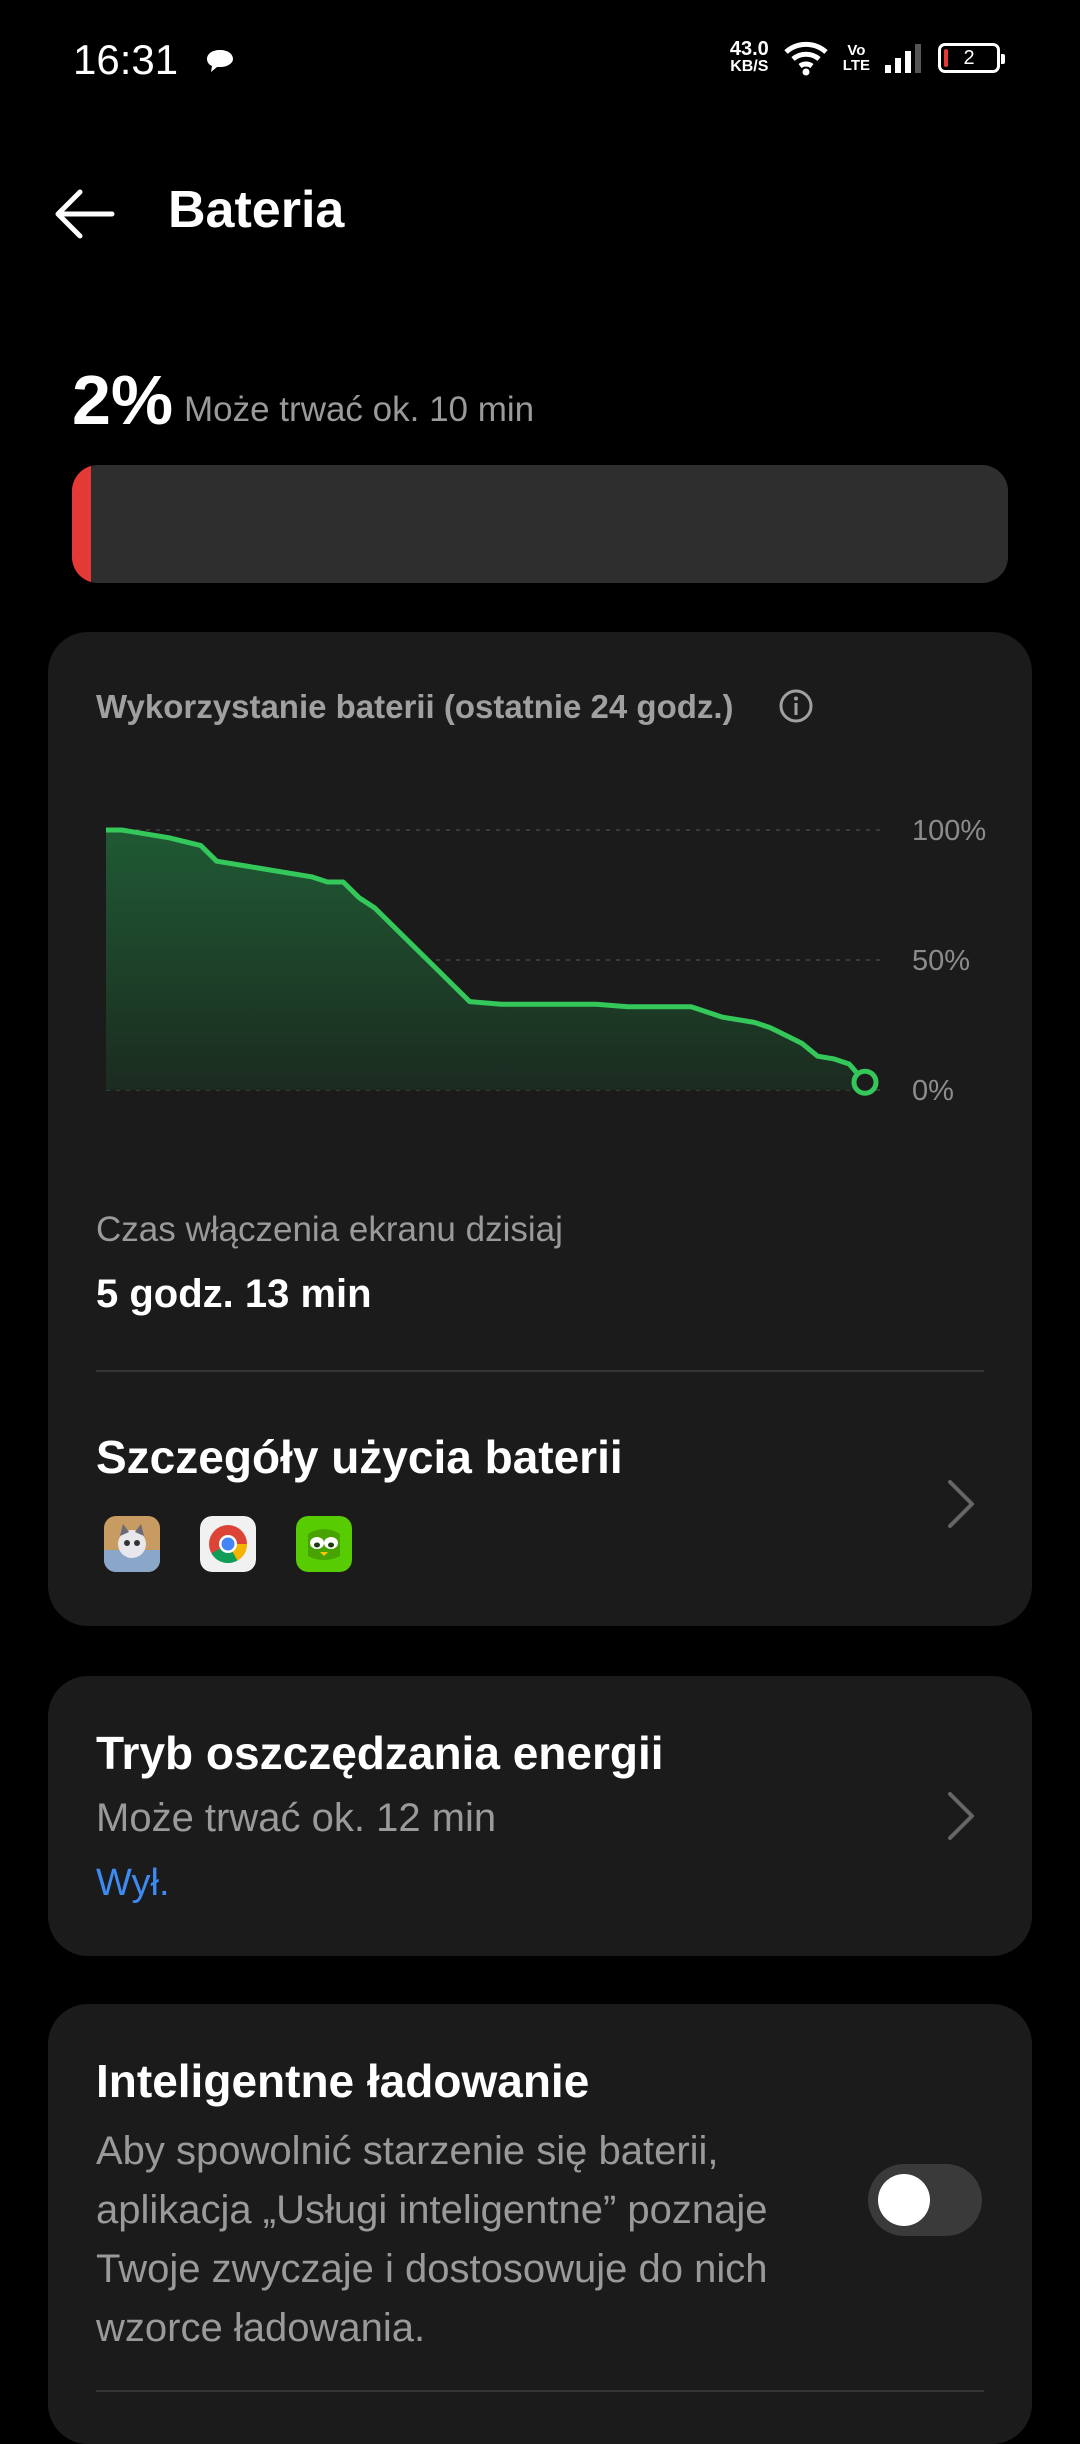  Describe the element at coordinates (123, 400) in the screenshot. I see `battery-percent: 2%` at that location.